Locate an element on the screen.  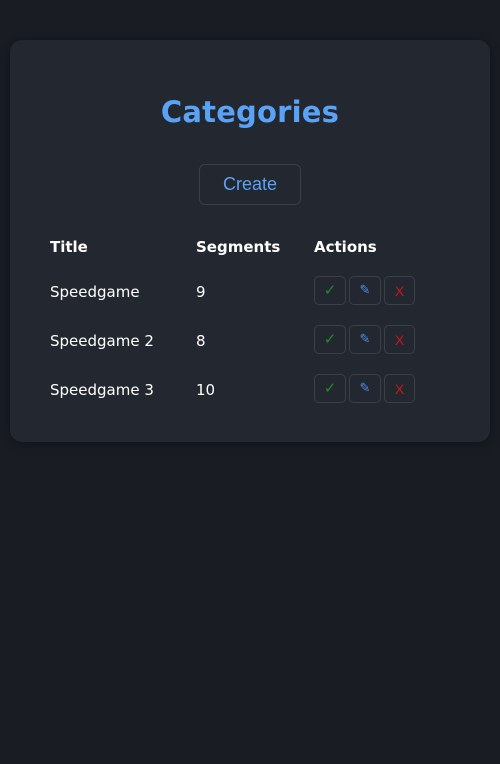
create-button: Create is located at coordinates (250, 184).